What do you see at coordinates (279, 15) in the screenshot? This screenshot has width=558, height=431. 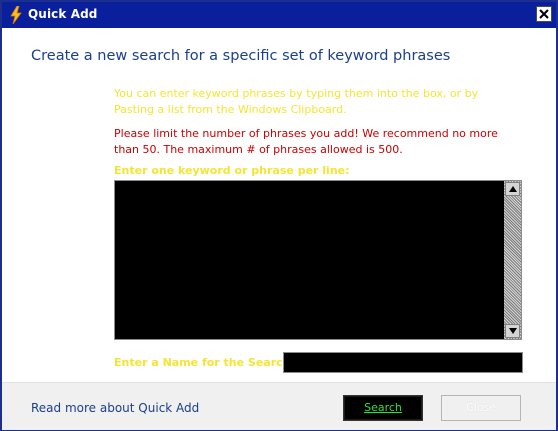 I see `title-bar: Quick Add` at bounding box center [279, 15].